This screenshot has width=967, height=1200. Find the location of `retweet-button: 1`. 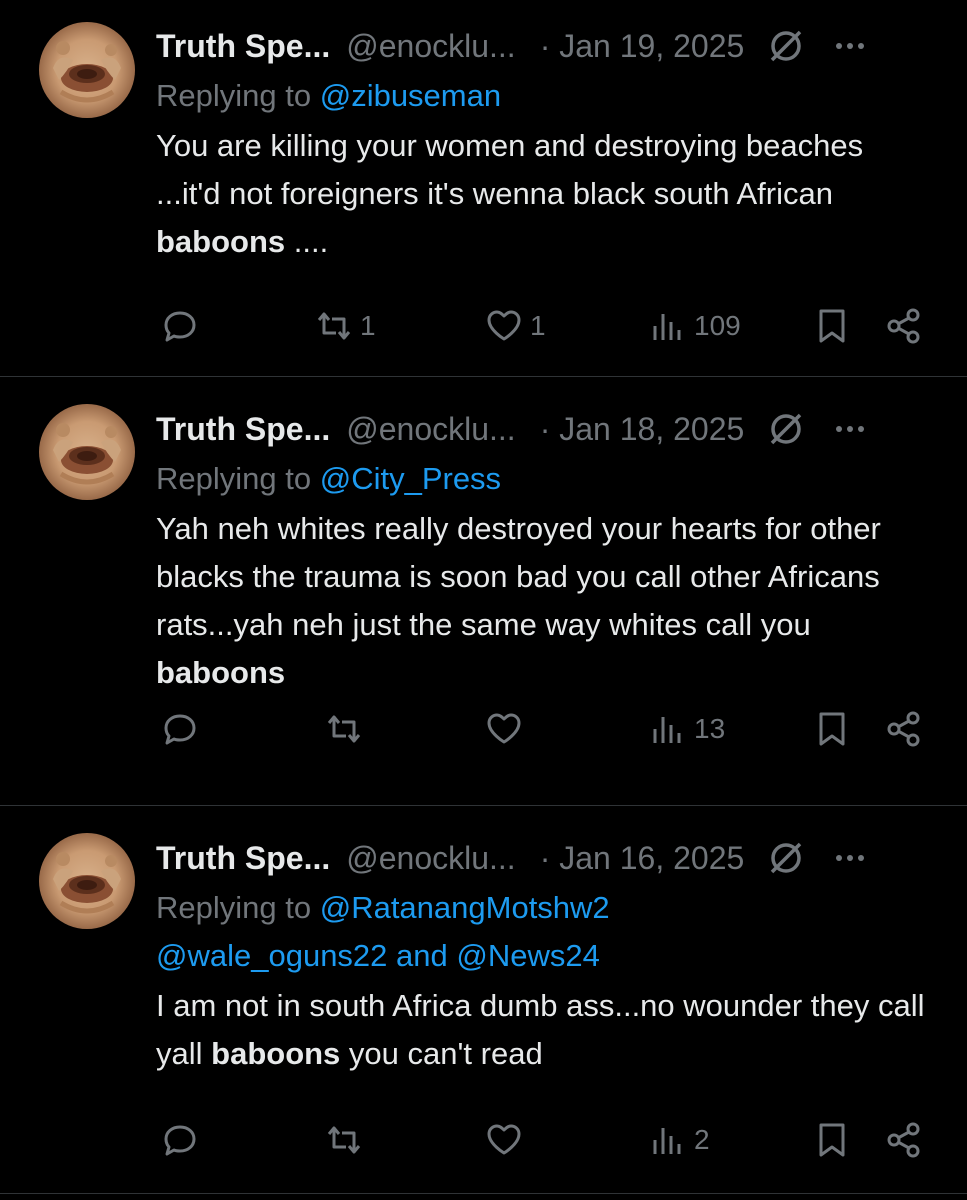

retweet-button: 1 is located at coordinates (345, 326).